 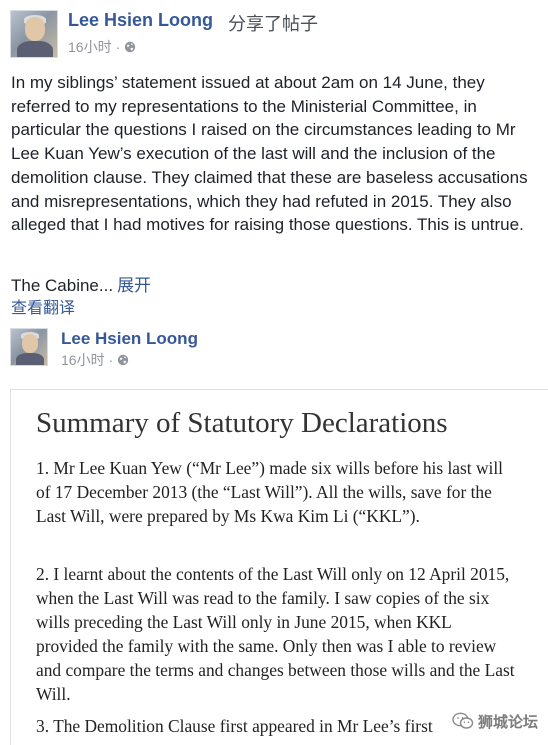 I want to click on post-meta: 16小时 ·, so click(x=102, y=47).